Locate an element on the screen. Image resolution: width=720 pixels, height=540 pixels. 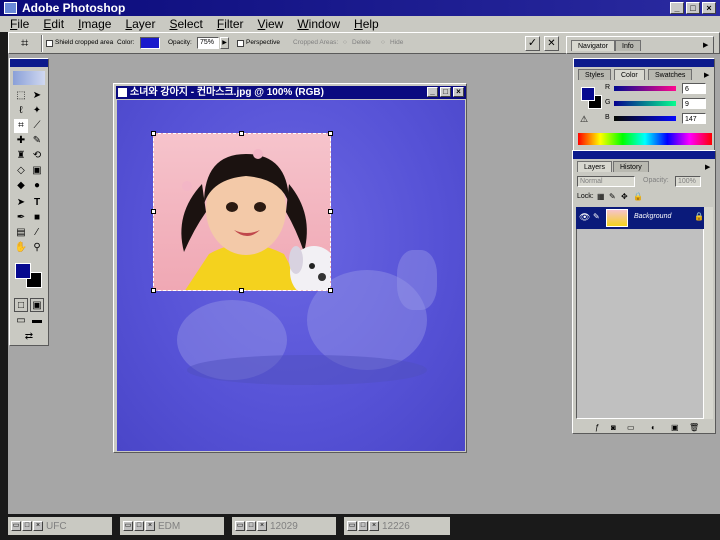
move-tool-icon: ➤ is located at coordinates (37, 96).